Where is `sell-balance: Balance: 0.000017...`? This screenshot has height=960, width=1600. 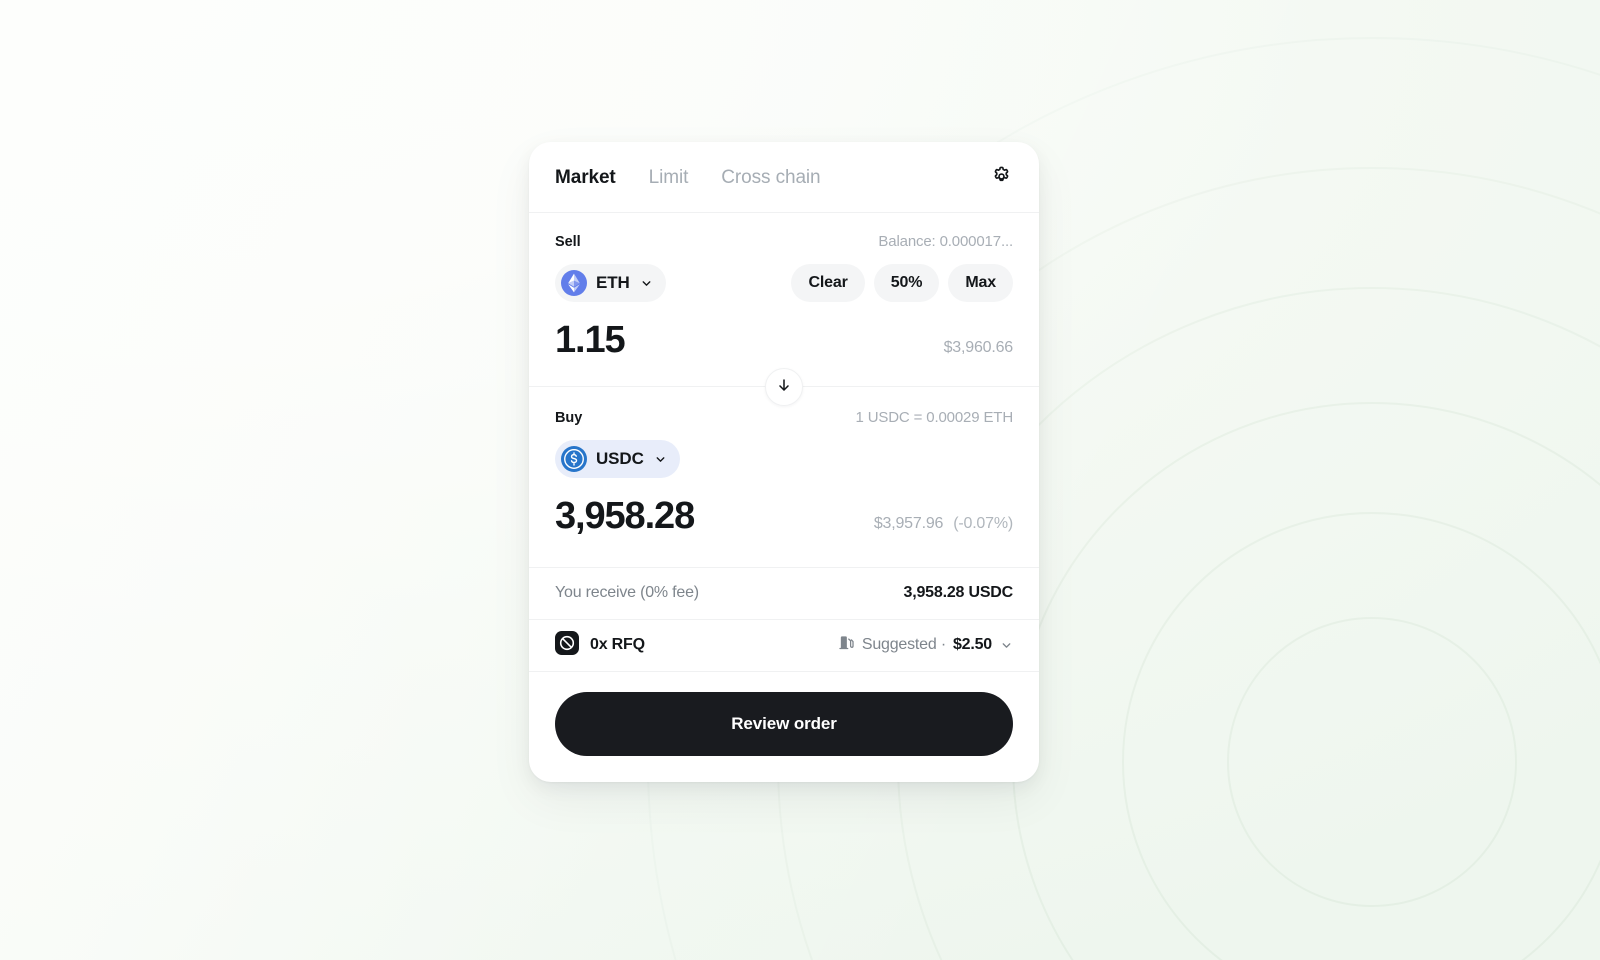 sell-balance: Balance: 0.000017... is located at coordinates (945, 241).